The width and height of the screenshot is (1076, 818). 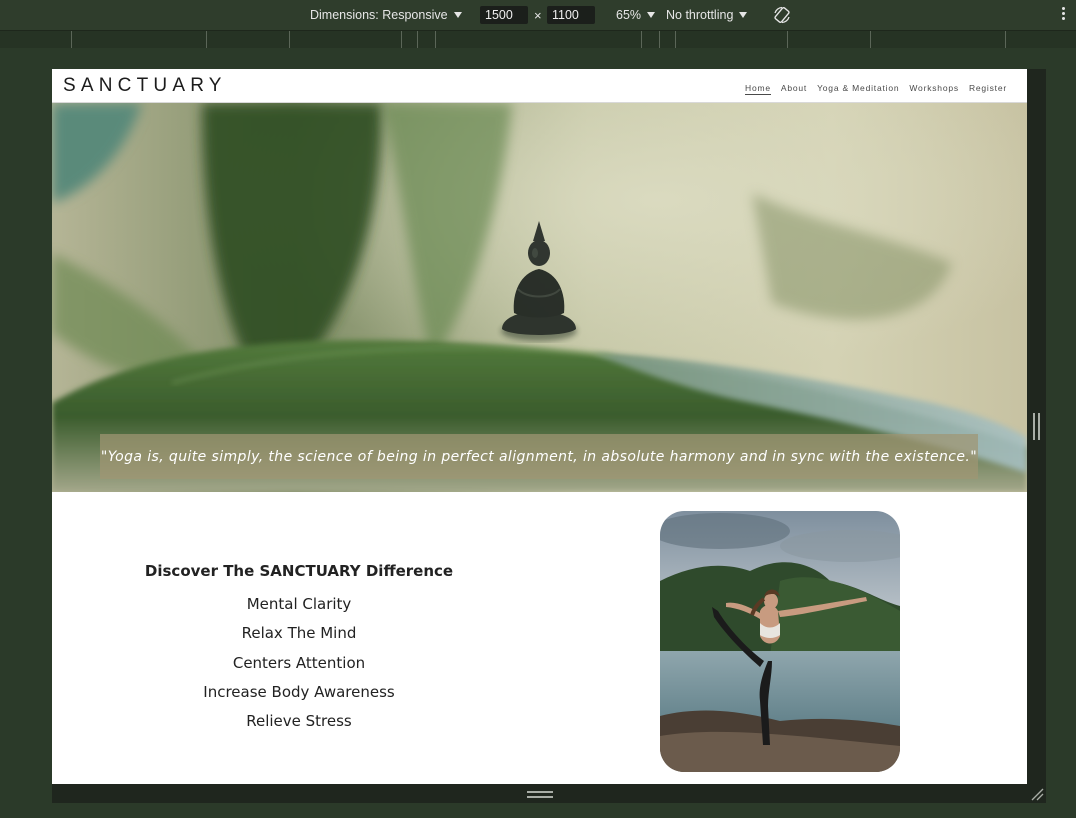 I want to click on rotate-icon, so click(x=782, y=15).